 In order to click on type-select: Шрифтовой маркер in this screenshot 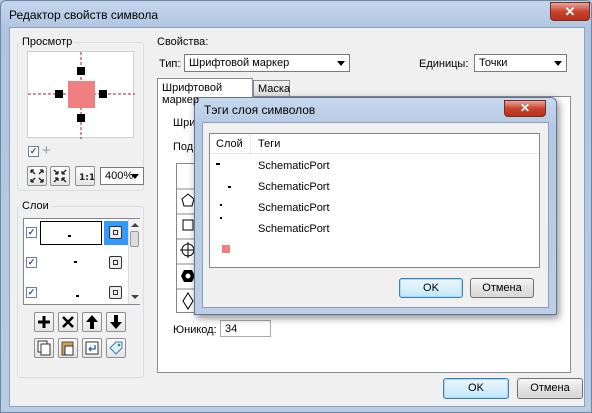, I will do `click(267, 63)`.